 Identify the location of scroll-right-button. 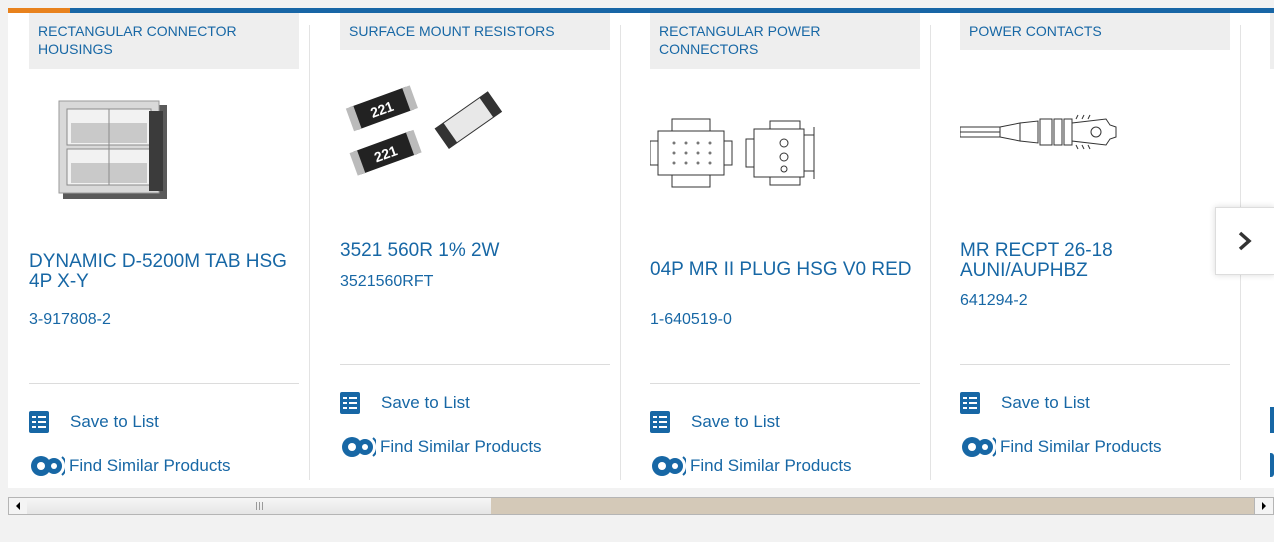
(1263, 506).